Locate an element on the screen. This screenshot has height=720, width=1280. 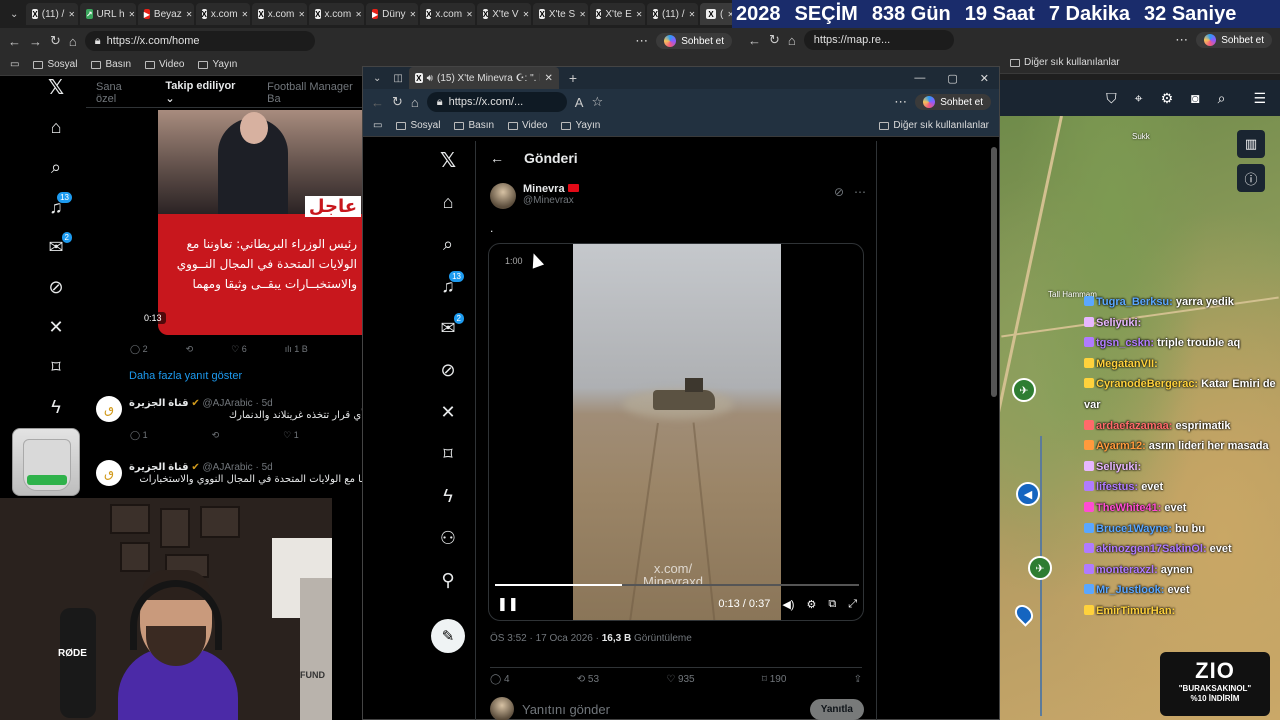
menu-icon: ☰ is located at coordinates (1259, 98).